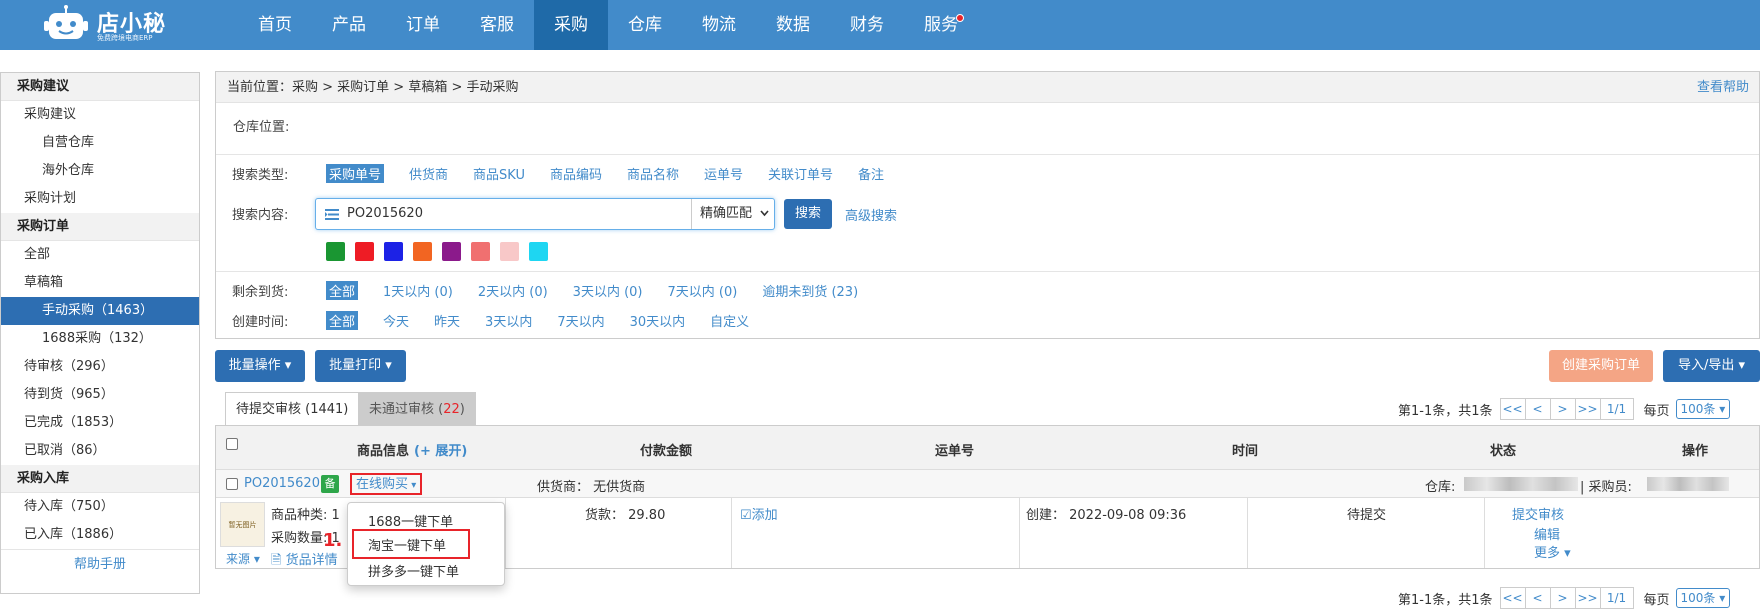 The image size is (1760, 615). Describe the element at coordinates (987, 484) in the screenshot. I see `order-summary-row: PO2015620 备 在线购买 ▾ 供货商： 无供货商 仓库: | 采购员:` at that location.